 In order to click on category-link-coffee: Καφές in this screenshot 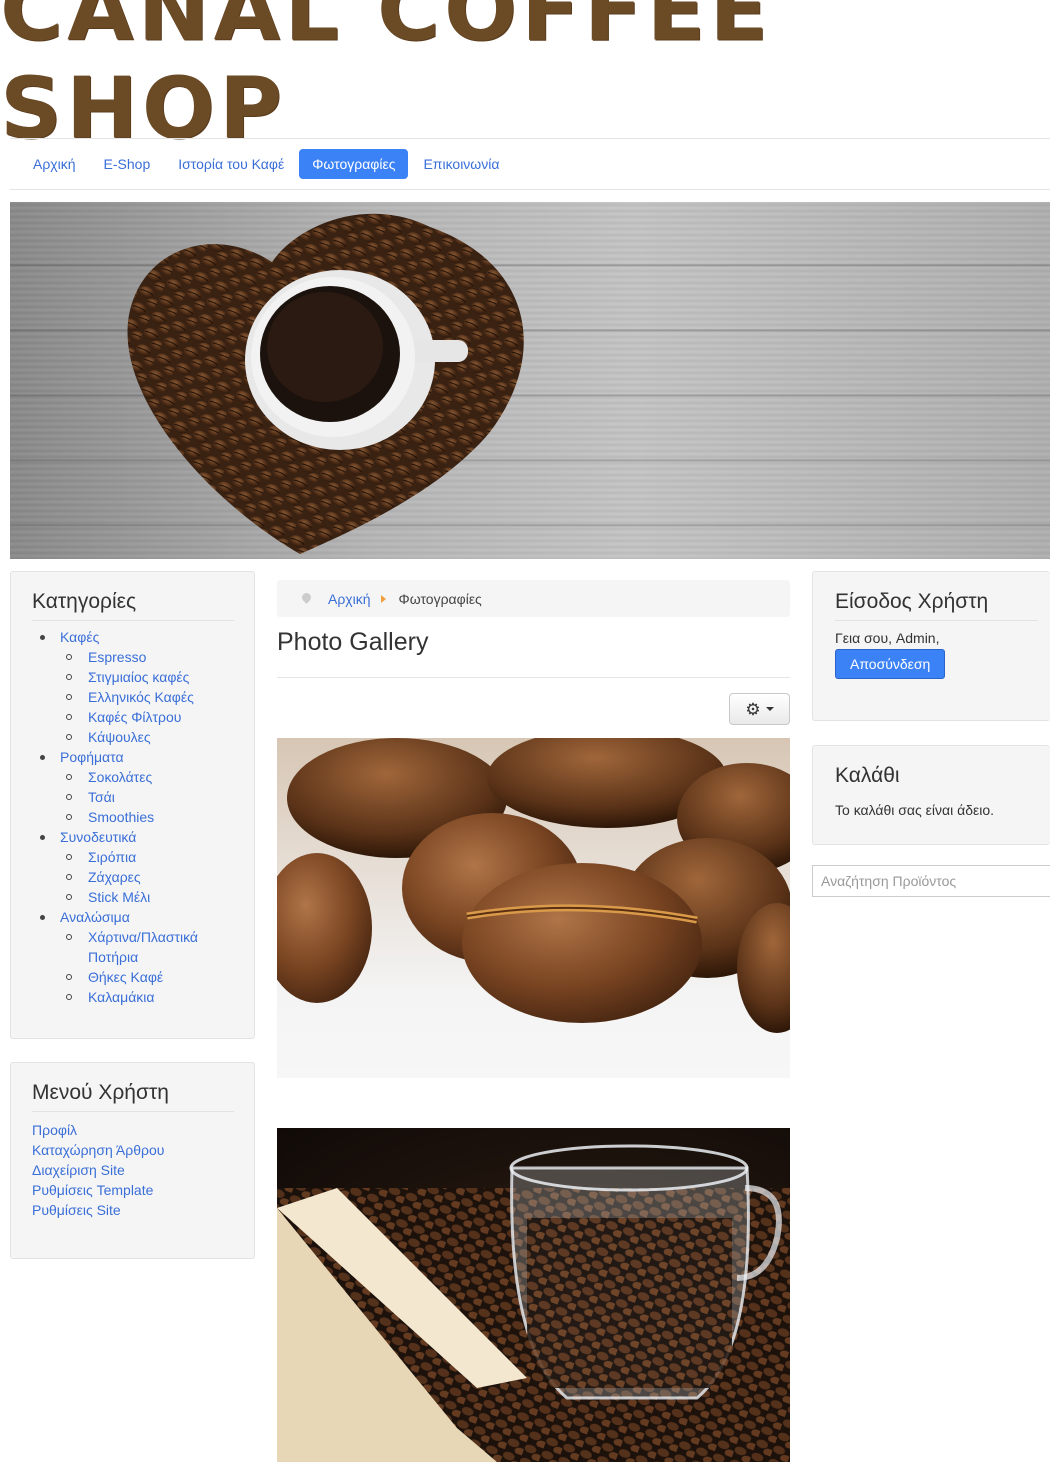, I will do `click(79, 637)`.